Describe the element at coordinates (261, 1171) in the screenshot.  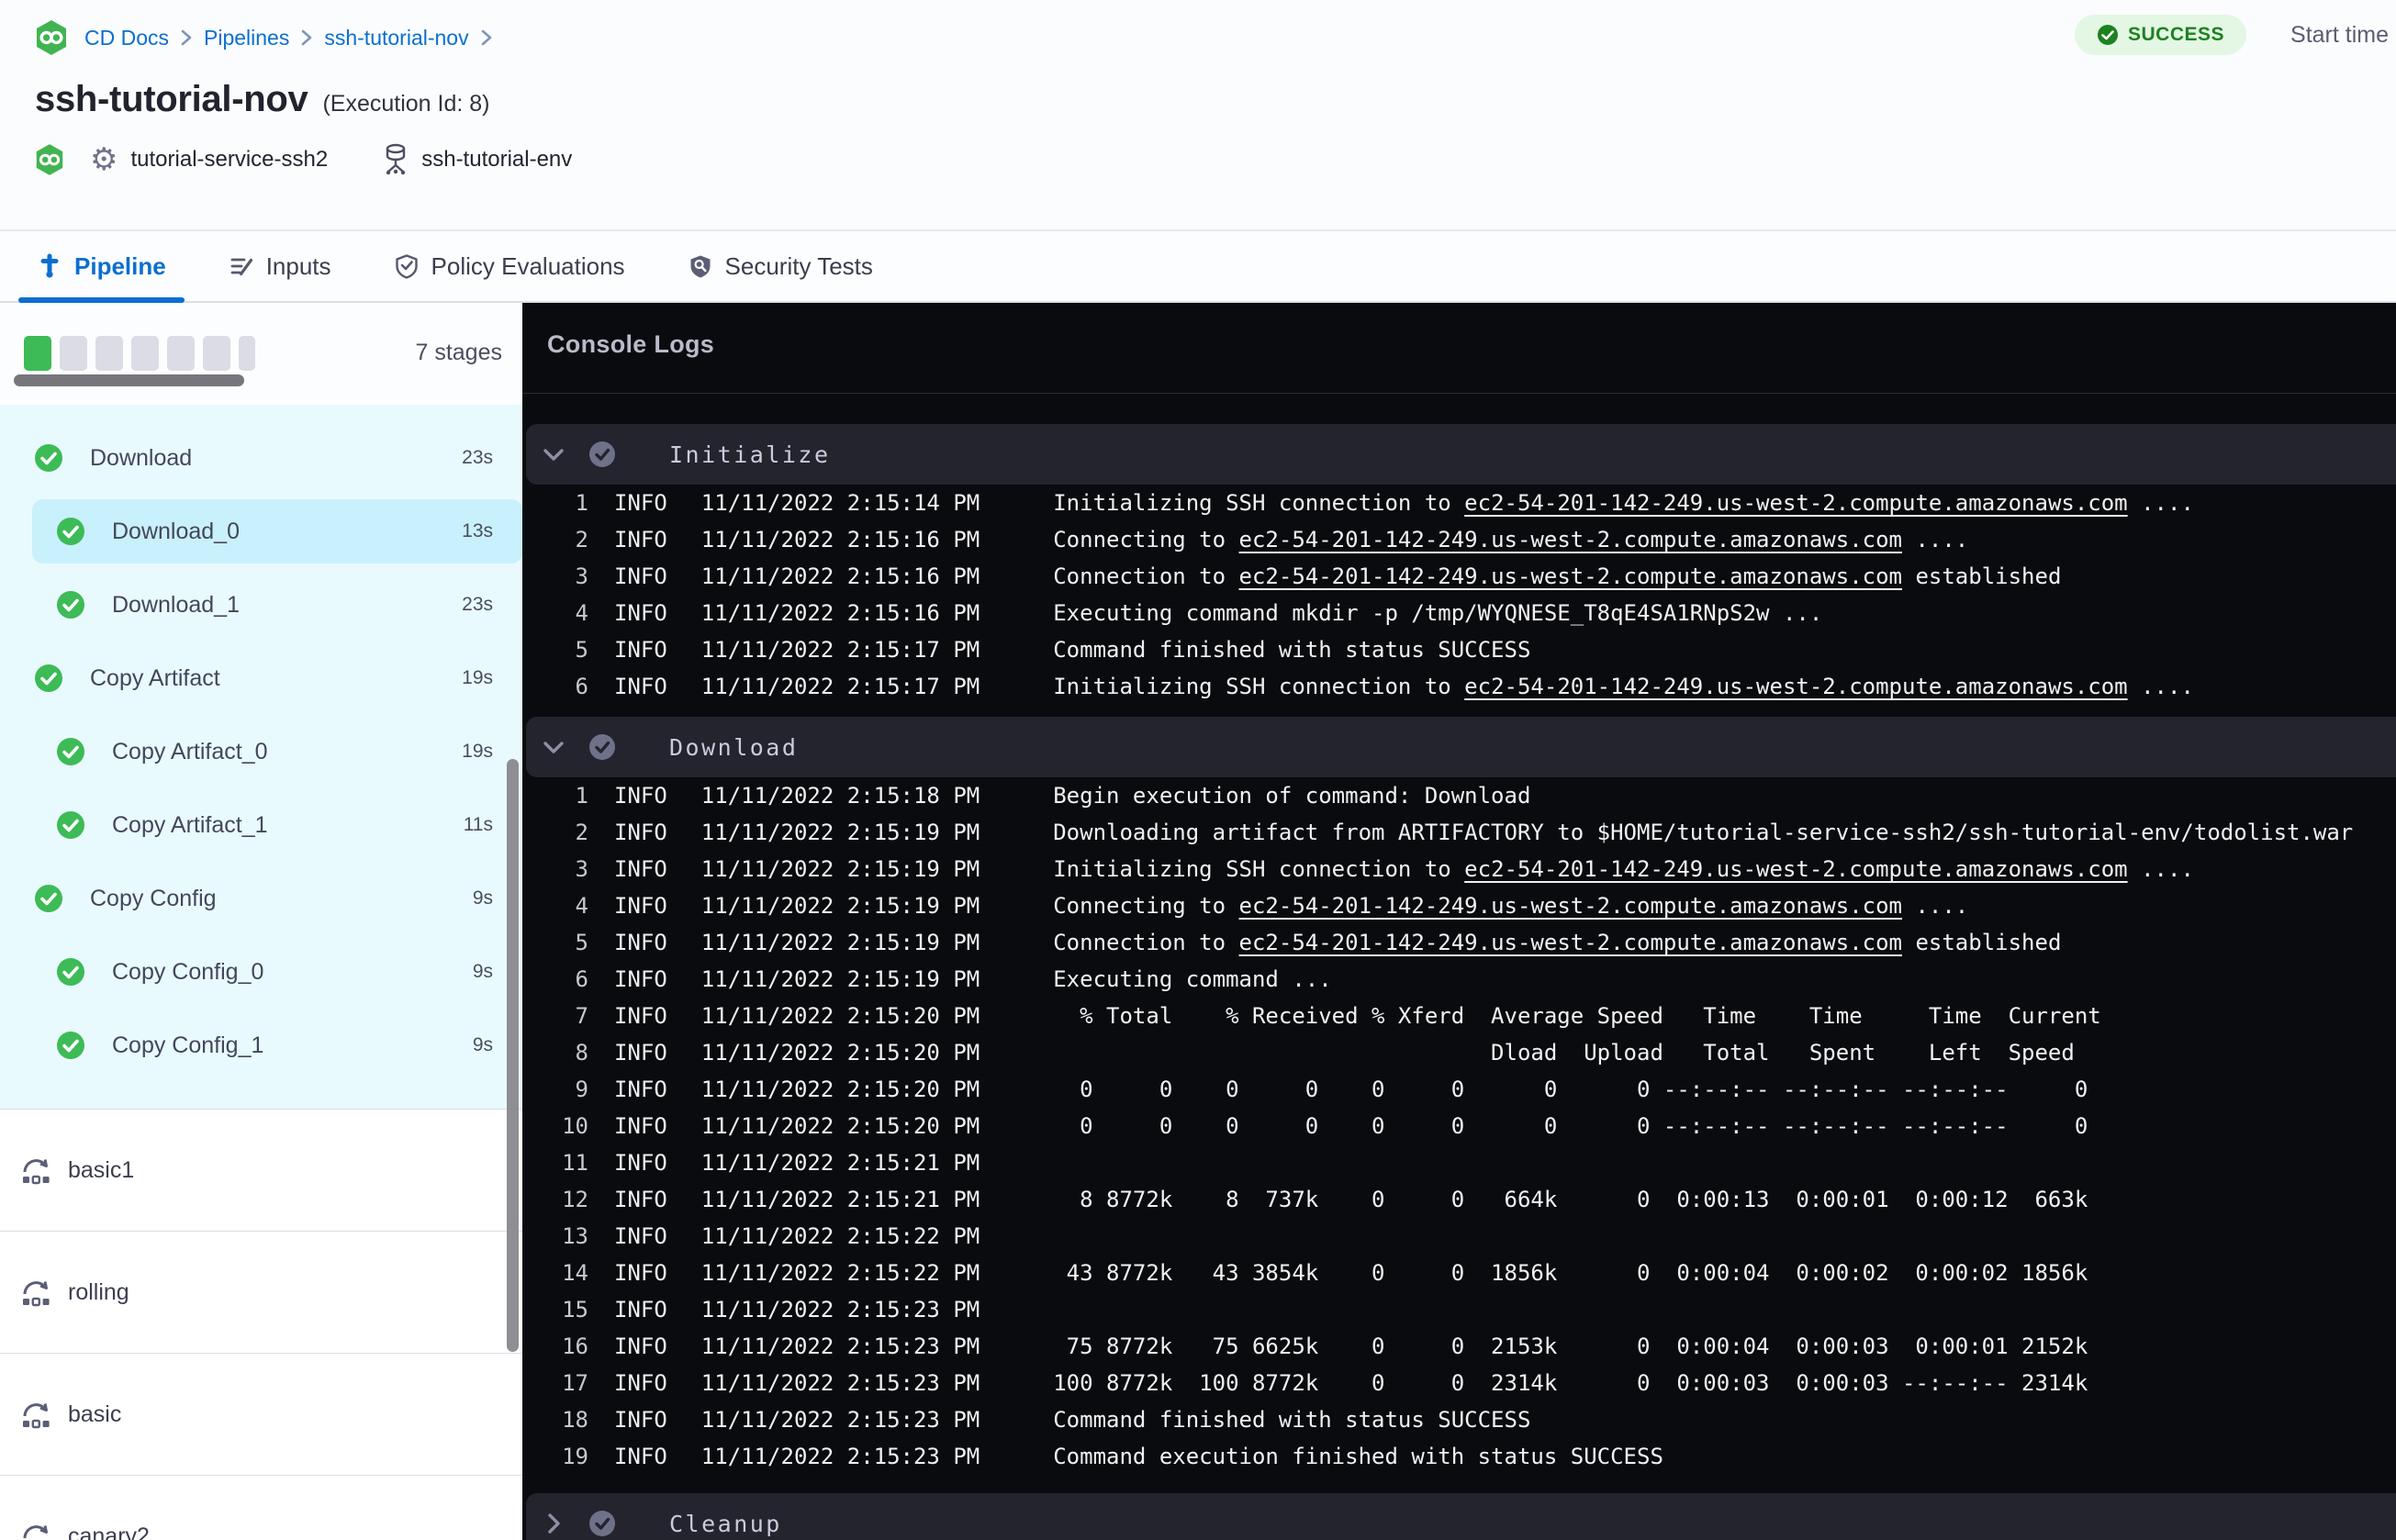
I see `strategy-item-basic1: basic1` at that location.